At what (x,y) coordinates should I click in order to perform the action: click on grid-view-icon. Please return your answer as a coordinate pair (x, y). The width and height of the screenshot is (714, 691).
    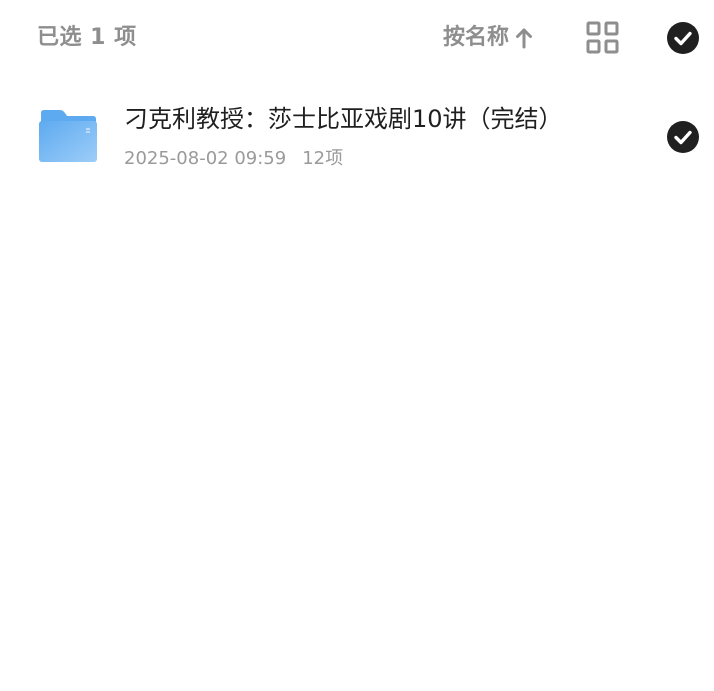
    Looking at the image, I should click on (602, 37).